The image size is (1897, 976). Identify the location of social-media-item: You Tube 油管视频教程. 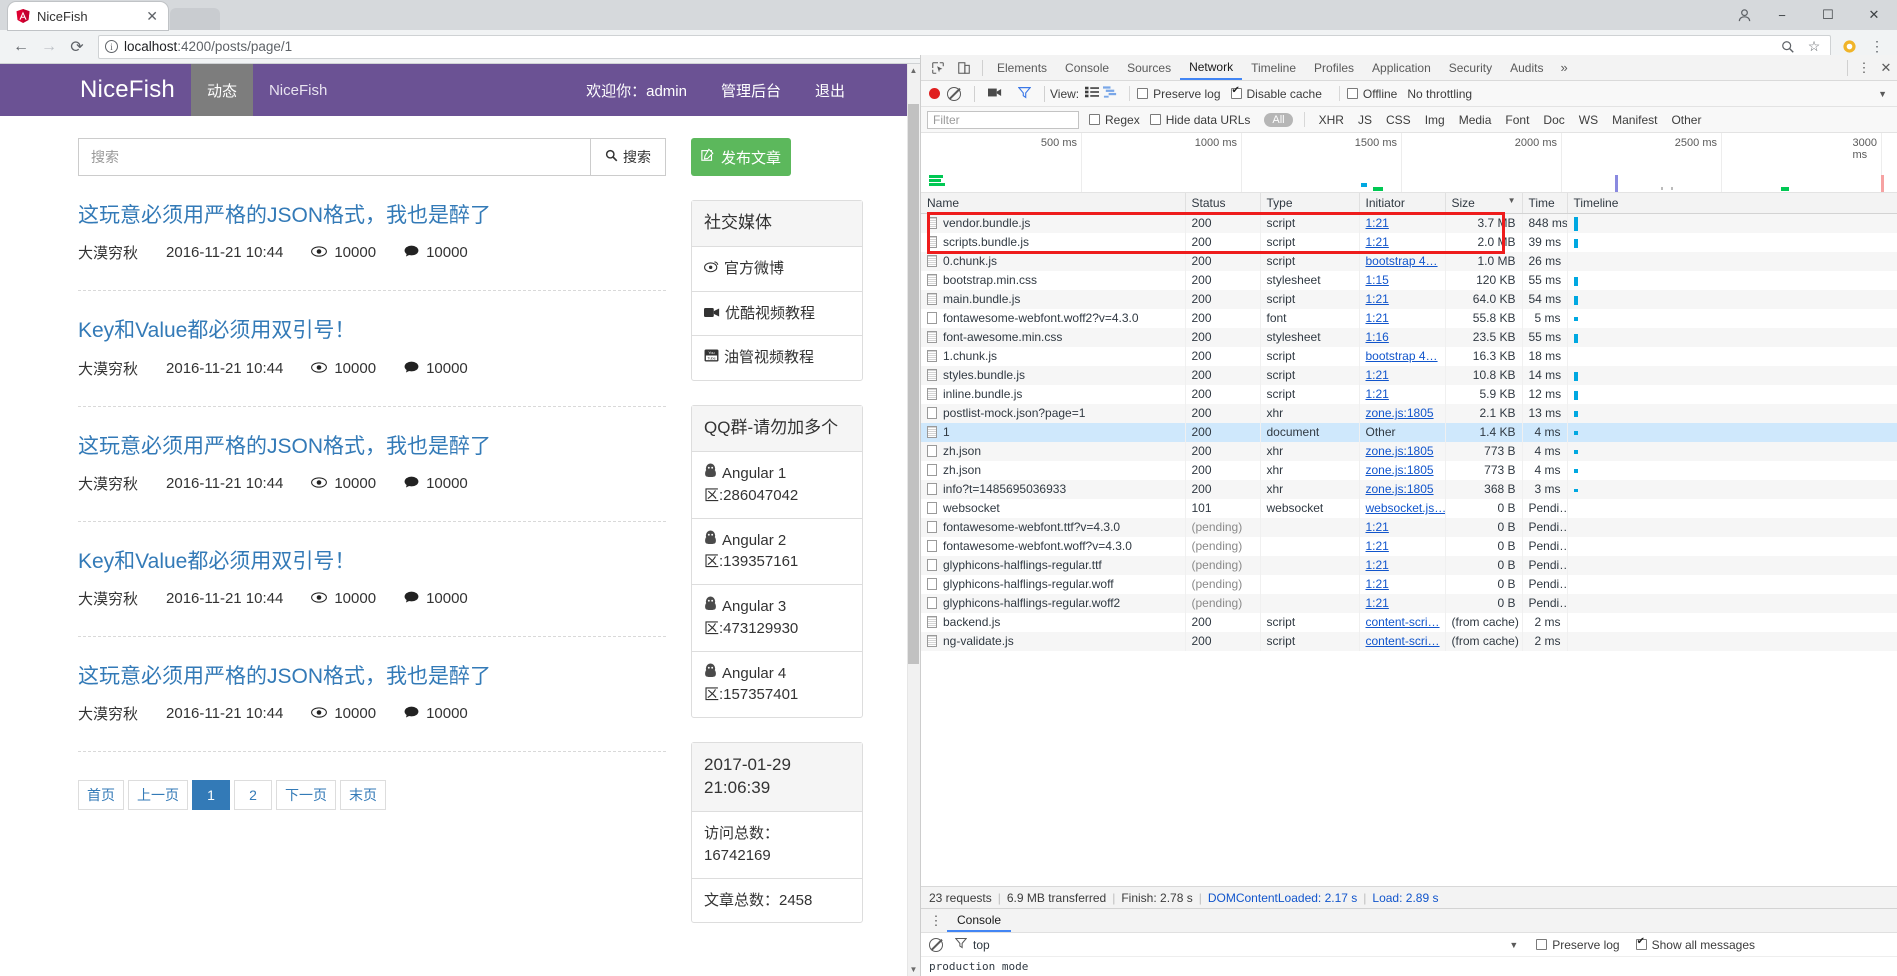
(777, 358).